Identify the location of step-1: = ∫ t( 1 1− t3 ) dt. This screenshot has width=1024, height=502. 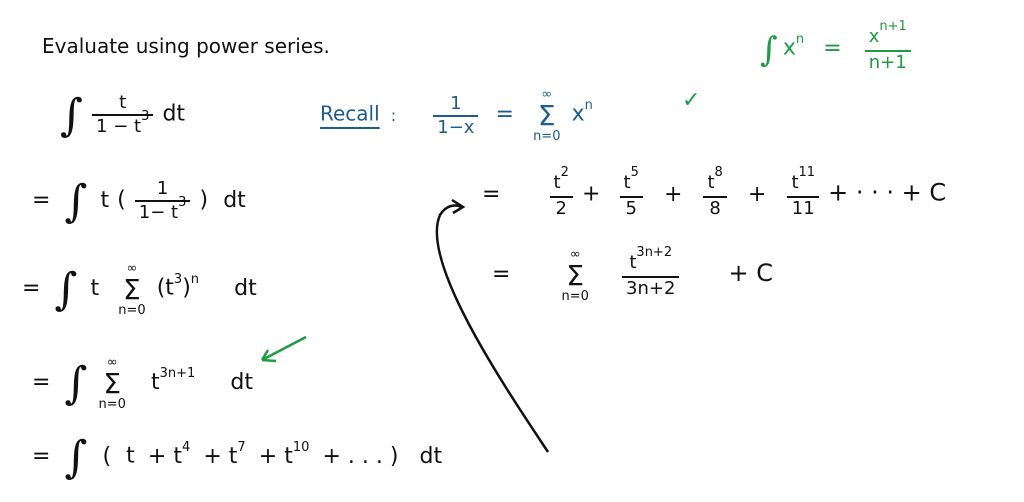
(139, 201).